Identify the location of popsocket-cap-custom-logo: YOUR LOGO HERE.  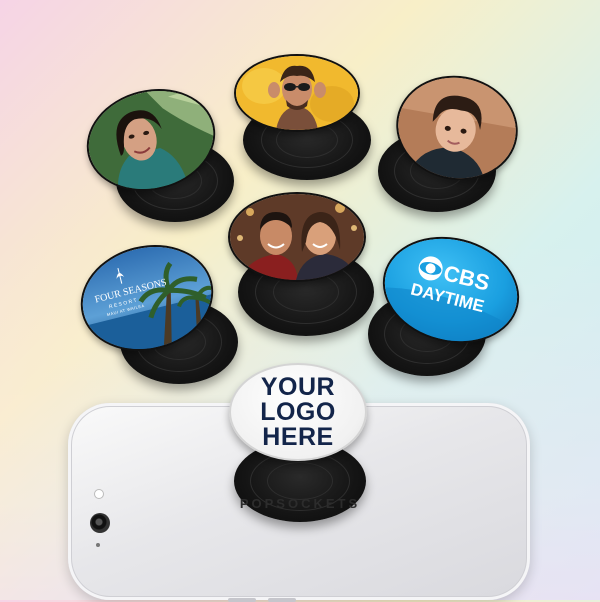
(298, 412).